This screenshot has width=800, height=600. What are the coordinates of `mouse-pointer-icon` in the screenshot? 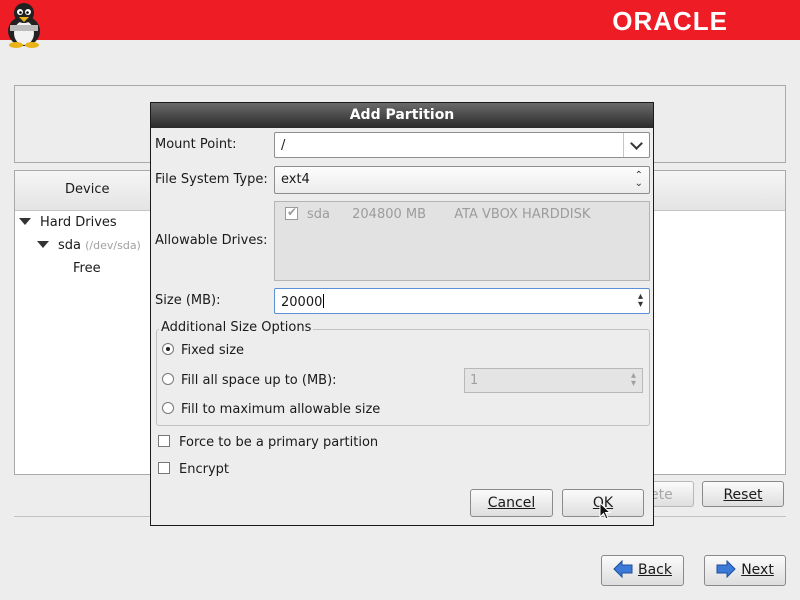 It's located at (605, 511).